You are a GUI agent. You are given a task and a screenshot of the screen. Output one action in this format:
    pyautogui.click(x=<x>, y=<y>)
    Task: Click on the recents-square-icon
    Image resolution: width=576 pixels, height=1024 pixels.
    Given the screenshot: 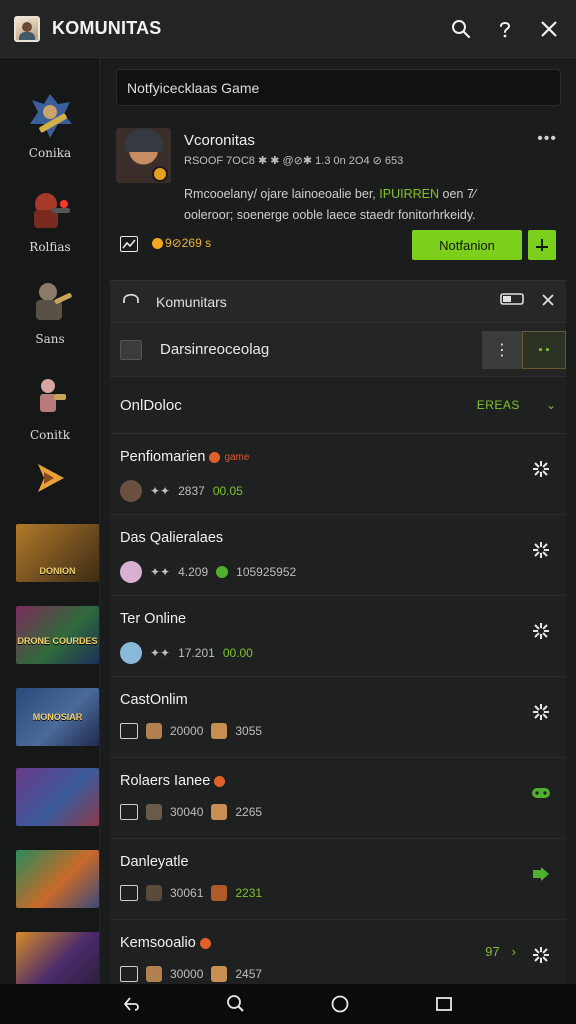 What is the action you would take?
    pyautogui.click(x=444, y=1004)
    